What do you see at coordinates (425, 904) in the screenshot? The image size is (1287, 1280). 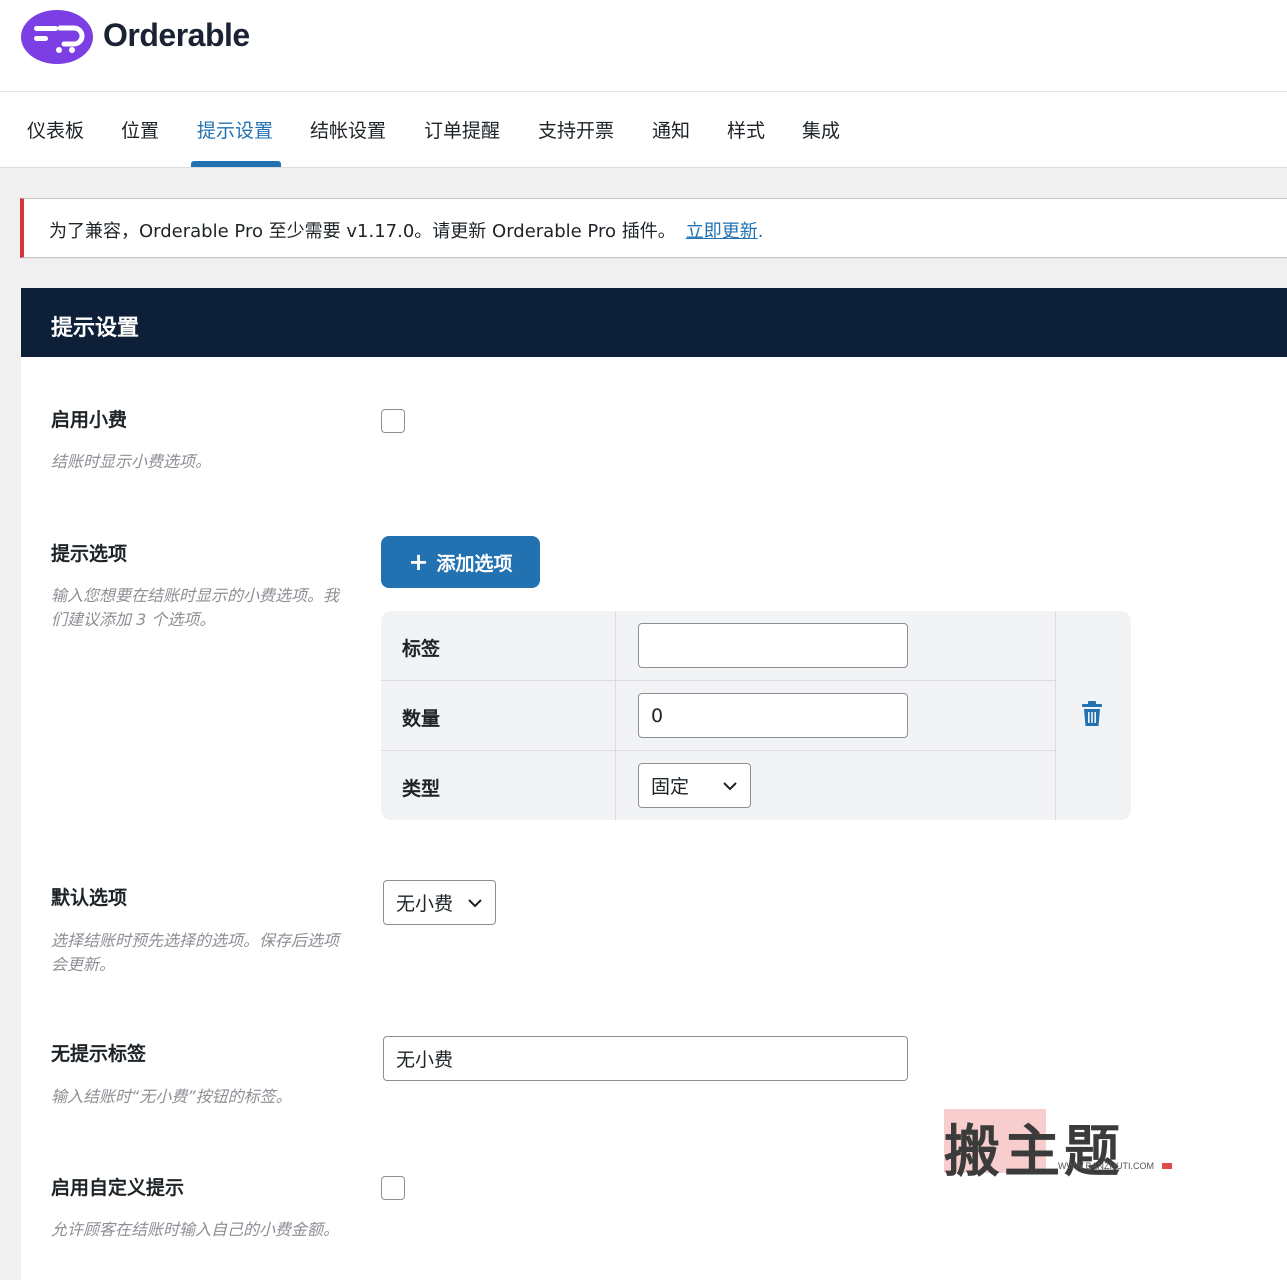 I see `default-option-value: 无小费` at bounding box center [425, 904].